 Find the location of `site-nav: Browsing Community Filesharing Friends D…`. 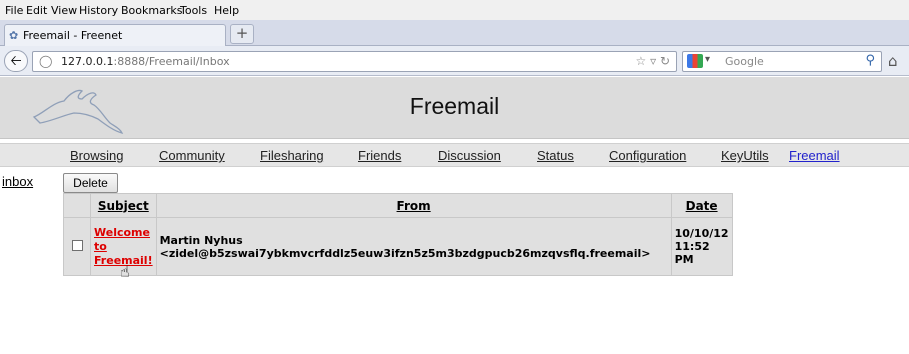

site-nav: Browsing Community Filesharing Friends D… is located at coordinates (454, 155).